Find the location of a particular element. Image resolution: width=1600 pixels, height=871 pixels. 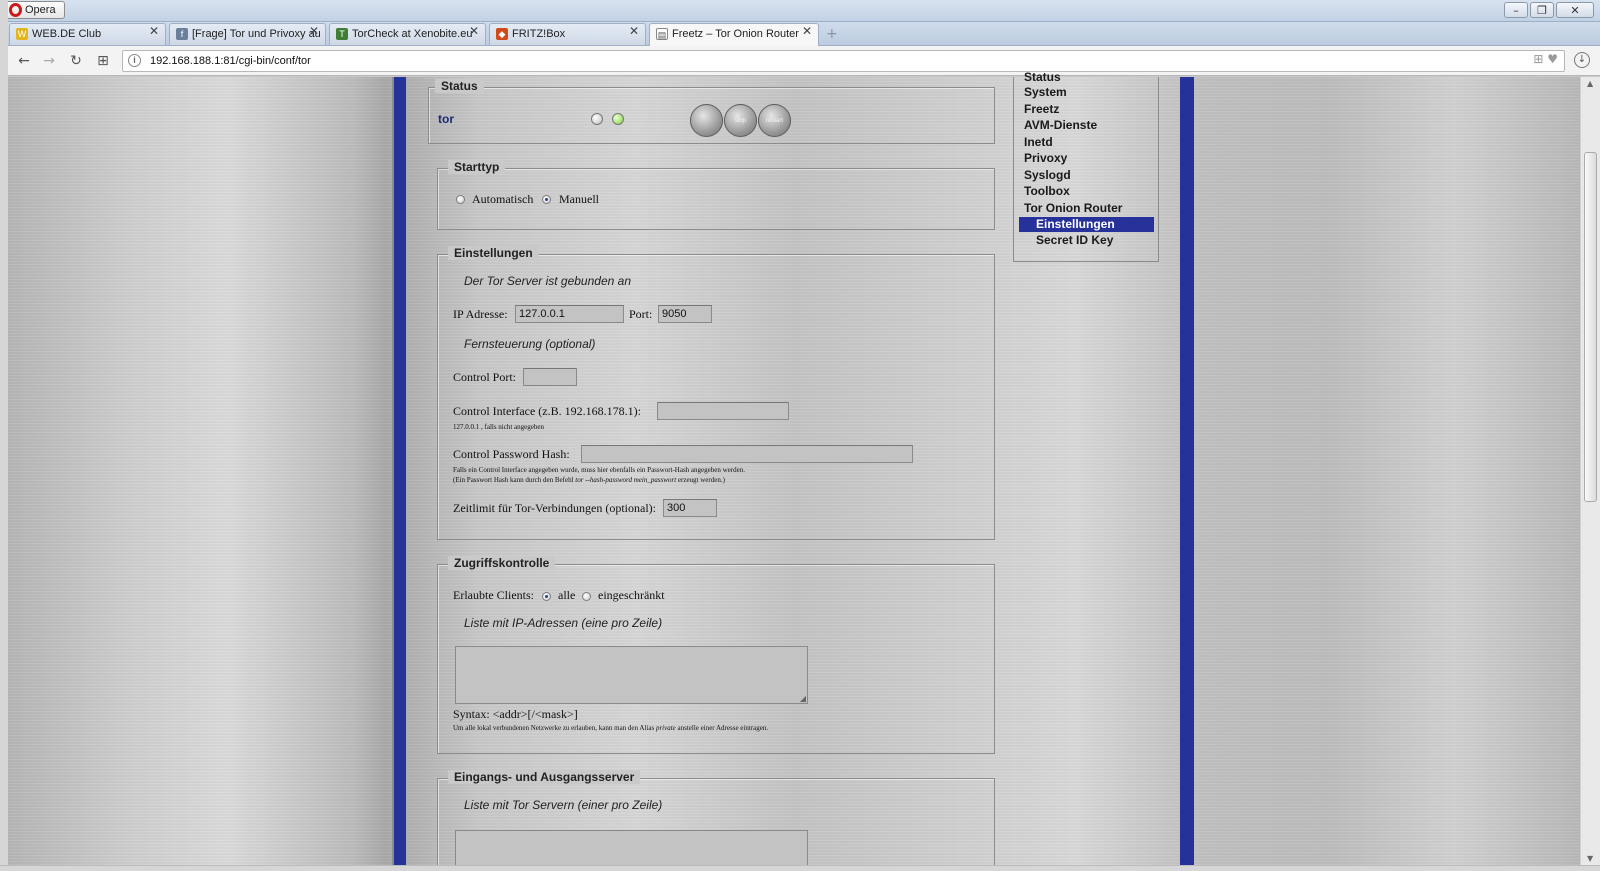

tab-webde: W WEB.DE Club ✕ is located at coordinates (87, 34).